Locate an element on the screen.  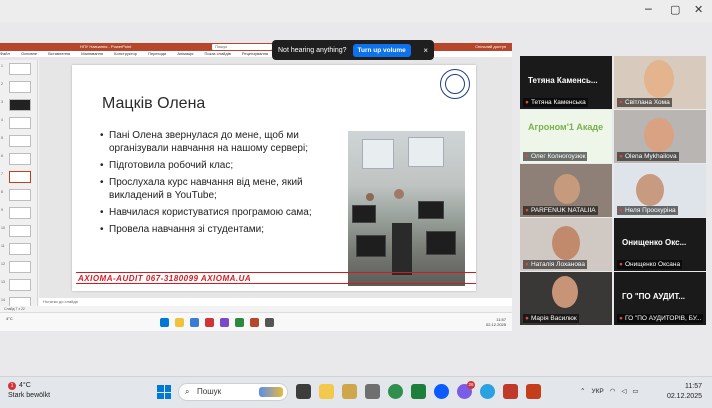
ribbon-tab: Анімація is located at coordinates (185, 53).